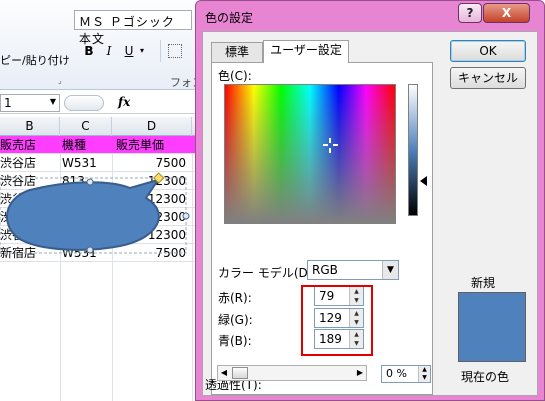 Image resolution: width=545 pixels, height=401 pixels. I want to click on tab-standard: 標準, so click(237, 52).